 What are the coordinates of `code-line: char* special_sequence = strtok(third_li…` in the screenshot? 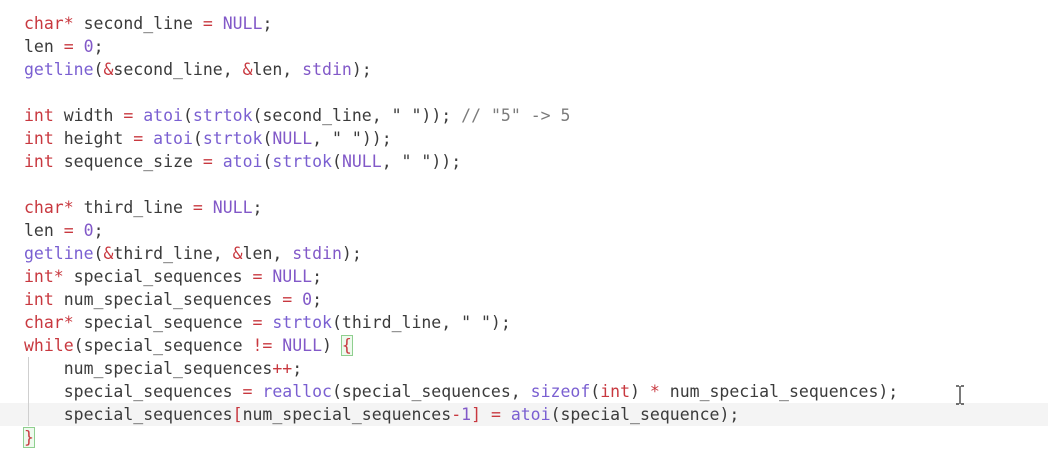 It's located at (524, 322).